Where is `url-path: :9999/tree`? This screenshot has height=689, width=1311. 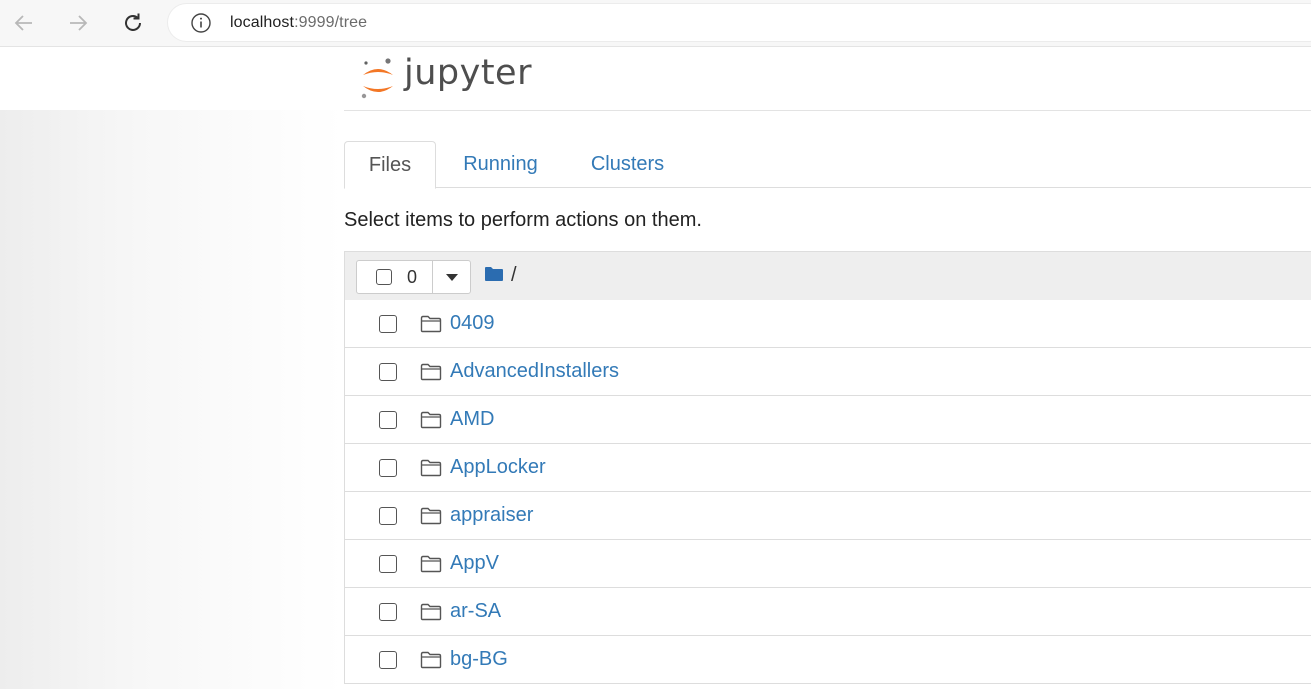 url-path: :9999/tree is located at coordinates (331, 22).